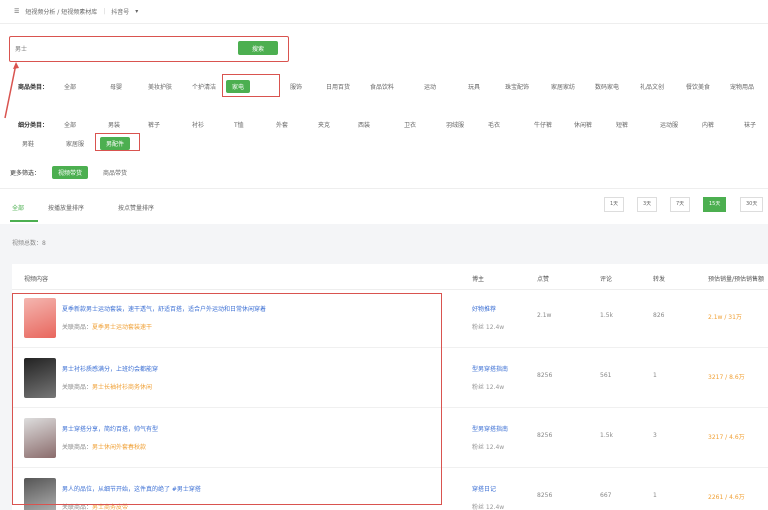 Image resolution: width=768 pixels, height=510 pixels. I want to click on filter-chip-category: T恤, so click(239, 124).